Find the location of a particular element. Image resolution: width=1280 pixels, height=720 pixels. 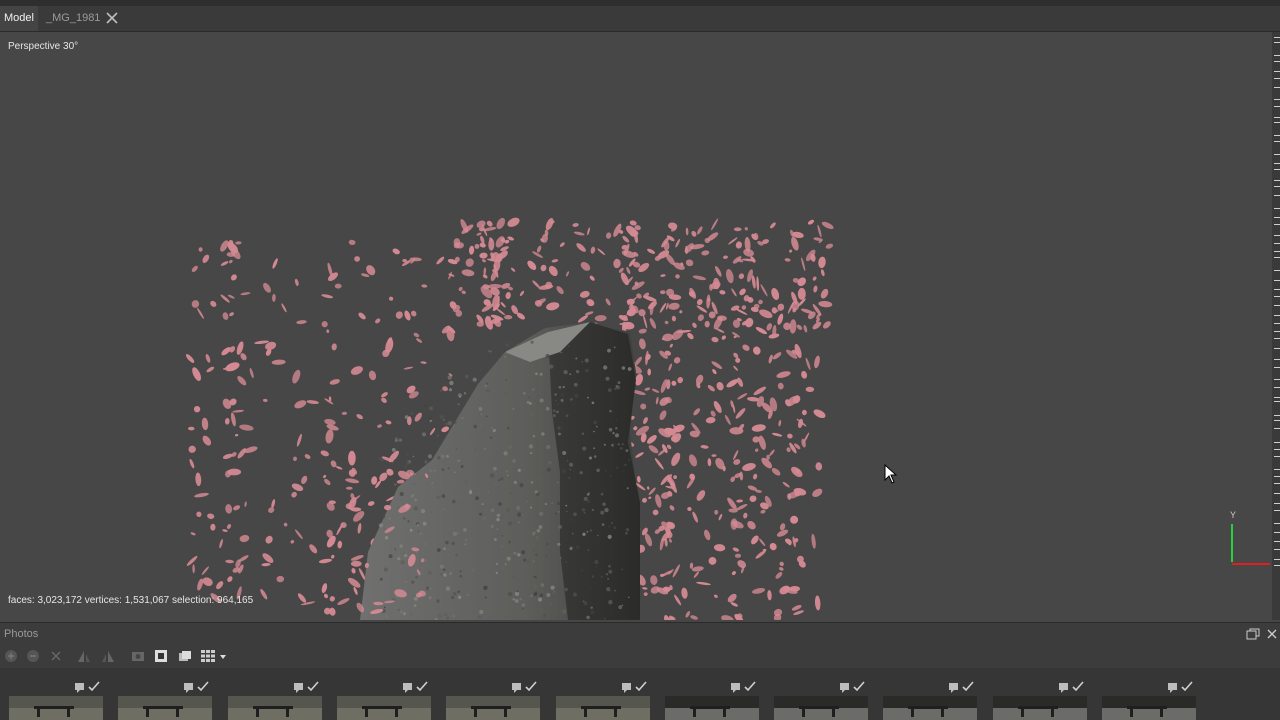

rotate-left-icon is located at coordinates (84, 656).